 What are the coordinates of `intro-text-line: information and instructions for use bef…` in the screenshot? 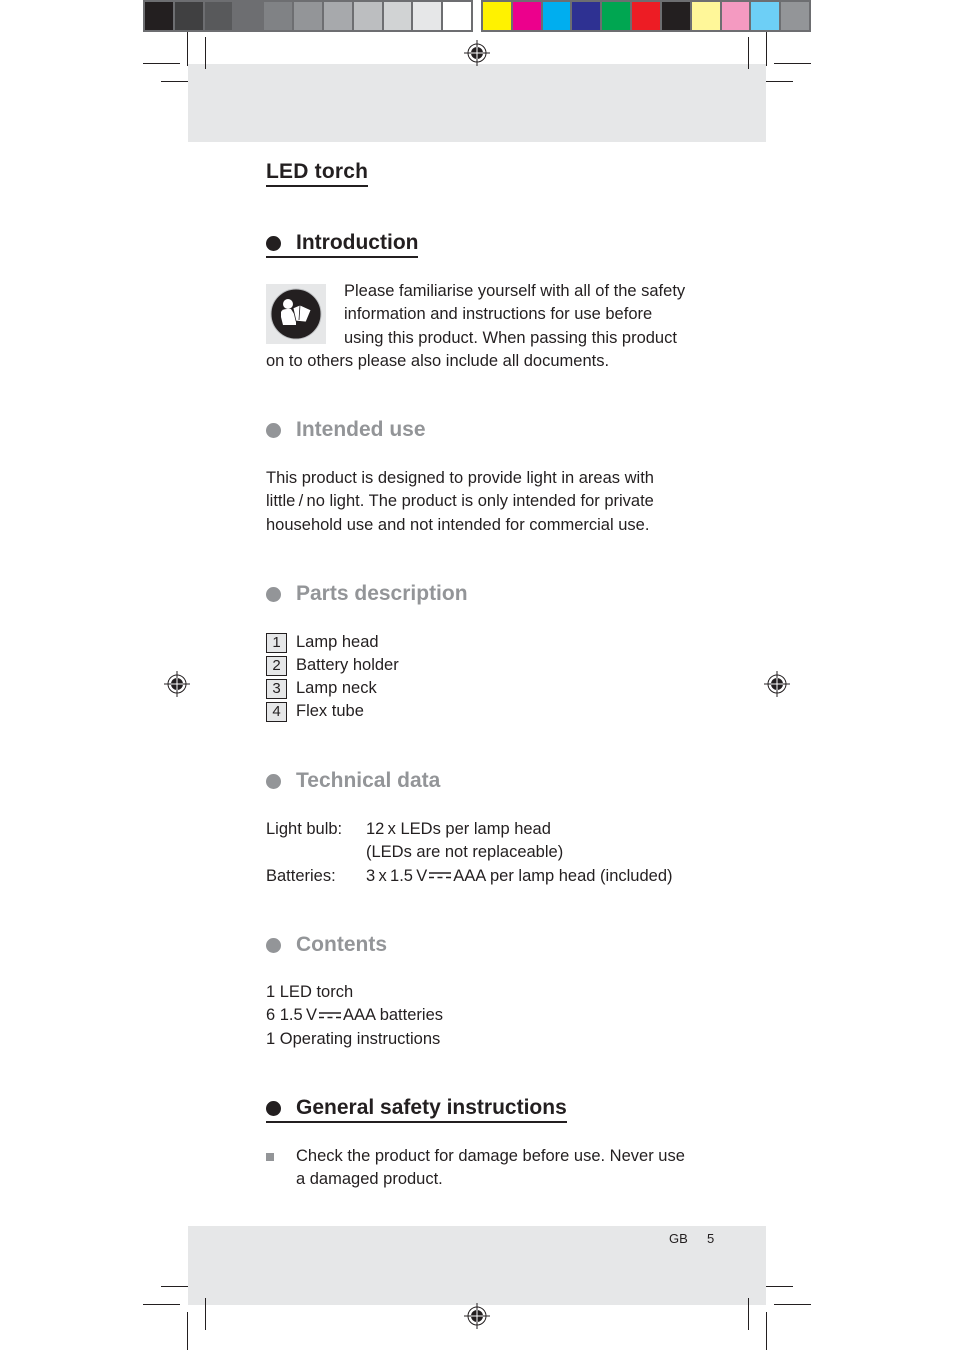 It's located at (498, 314).